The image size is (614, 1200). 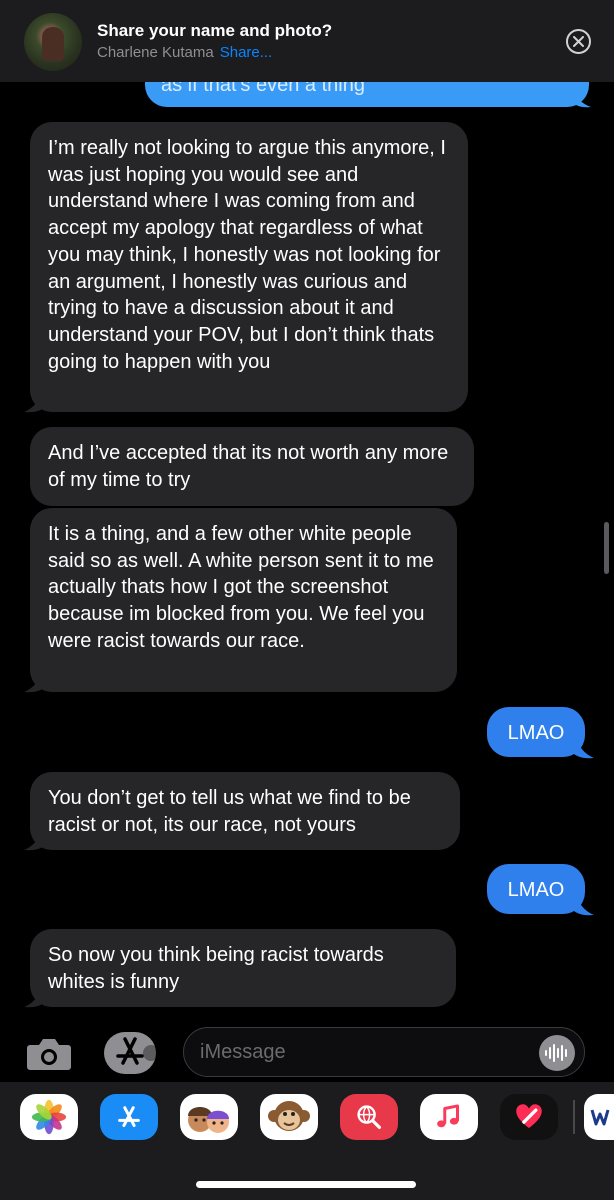 What do you see at coordinates (449, 1117) in the screenshot?
I see `music-icon` at bounding box center [449, 1117].